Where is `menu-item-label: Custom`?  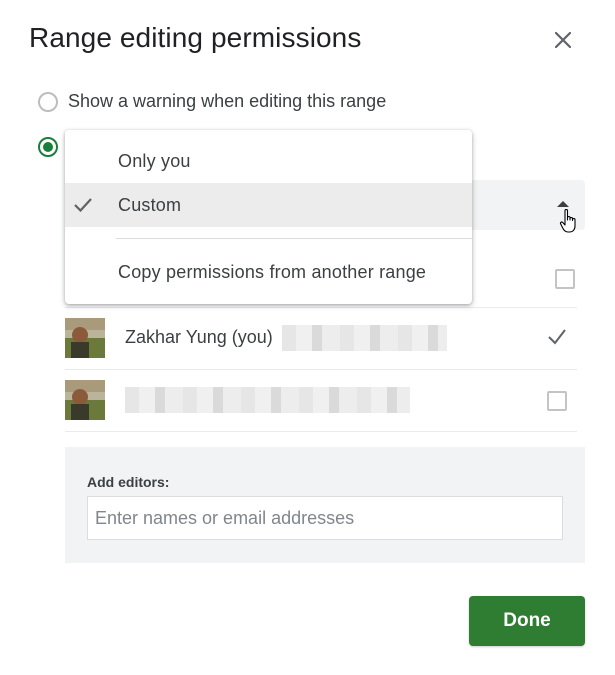 menu-item-label: Custom is located at coordinates (150, 205).